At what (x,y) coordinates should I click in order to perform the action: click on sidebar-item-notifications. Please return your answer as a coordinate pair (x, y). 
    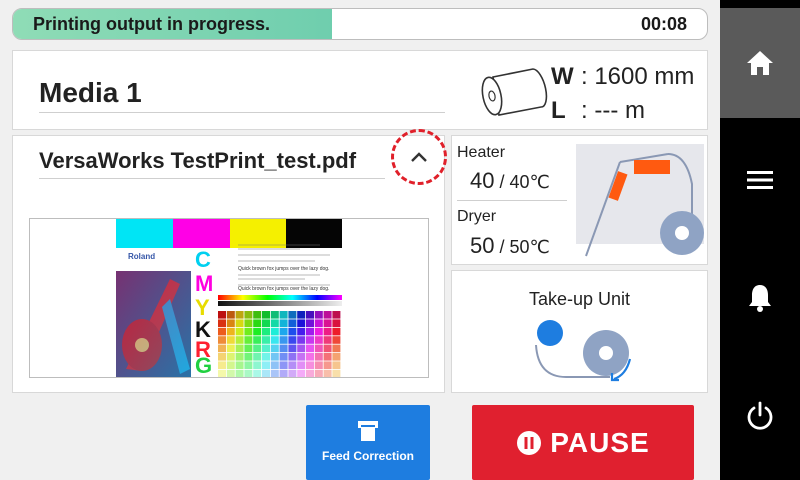
    Looking at the image, I should click on (760, 298).